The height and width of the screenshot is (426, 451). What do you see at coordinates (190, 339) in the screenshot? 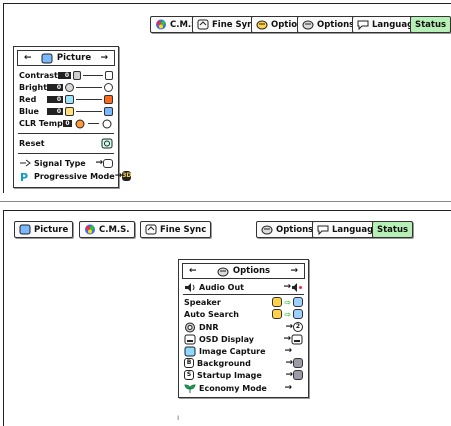
I see `osd-icon` at bounding box center [190, 339].